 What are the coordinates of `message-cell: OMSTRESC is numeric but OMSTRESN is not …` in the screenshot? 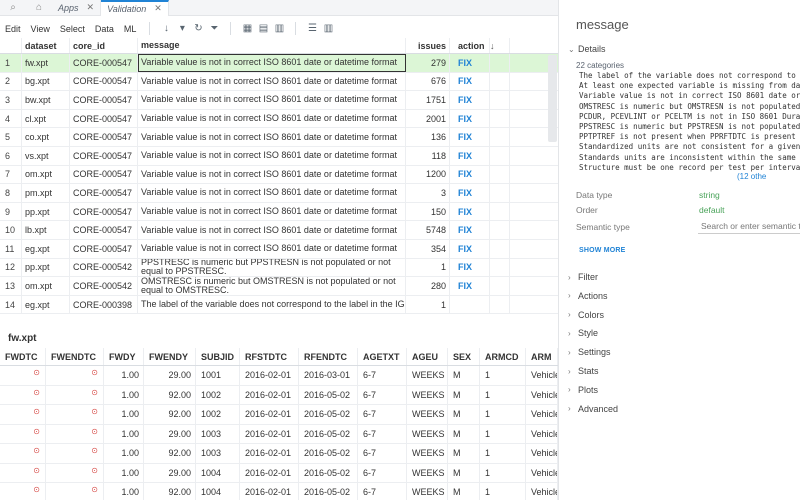 It's located at (272, 286).